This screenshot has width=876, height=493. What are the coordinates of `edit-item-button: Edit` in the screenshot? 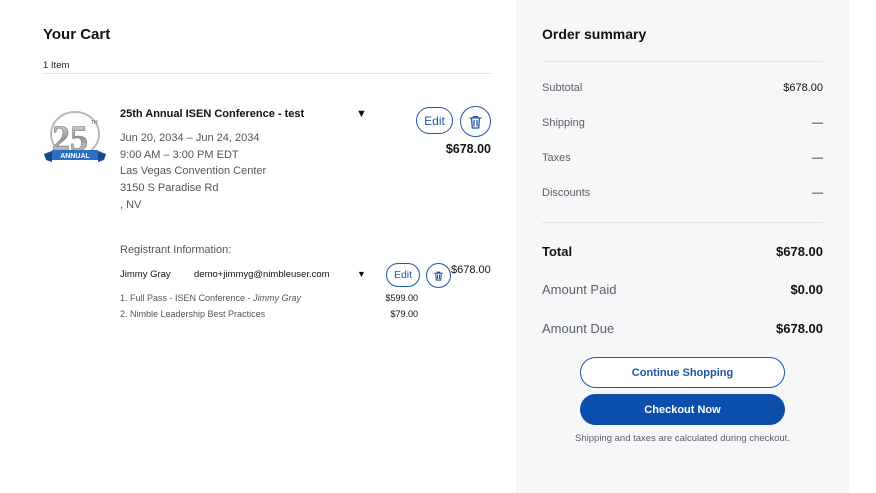 It's located at (434, 120).